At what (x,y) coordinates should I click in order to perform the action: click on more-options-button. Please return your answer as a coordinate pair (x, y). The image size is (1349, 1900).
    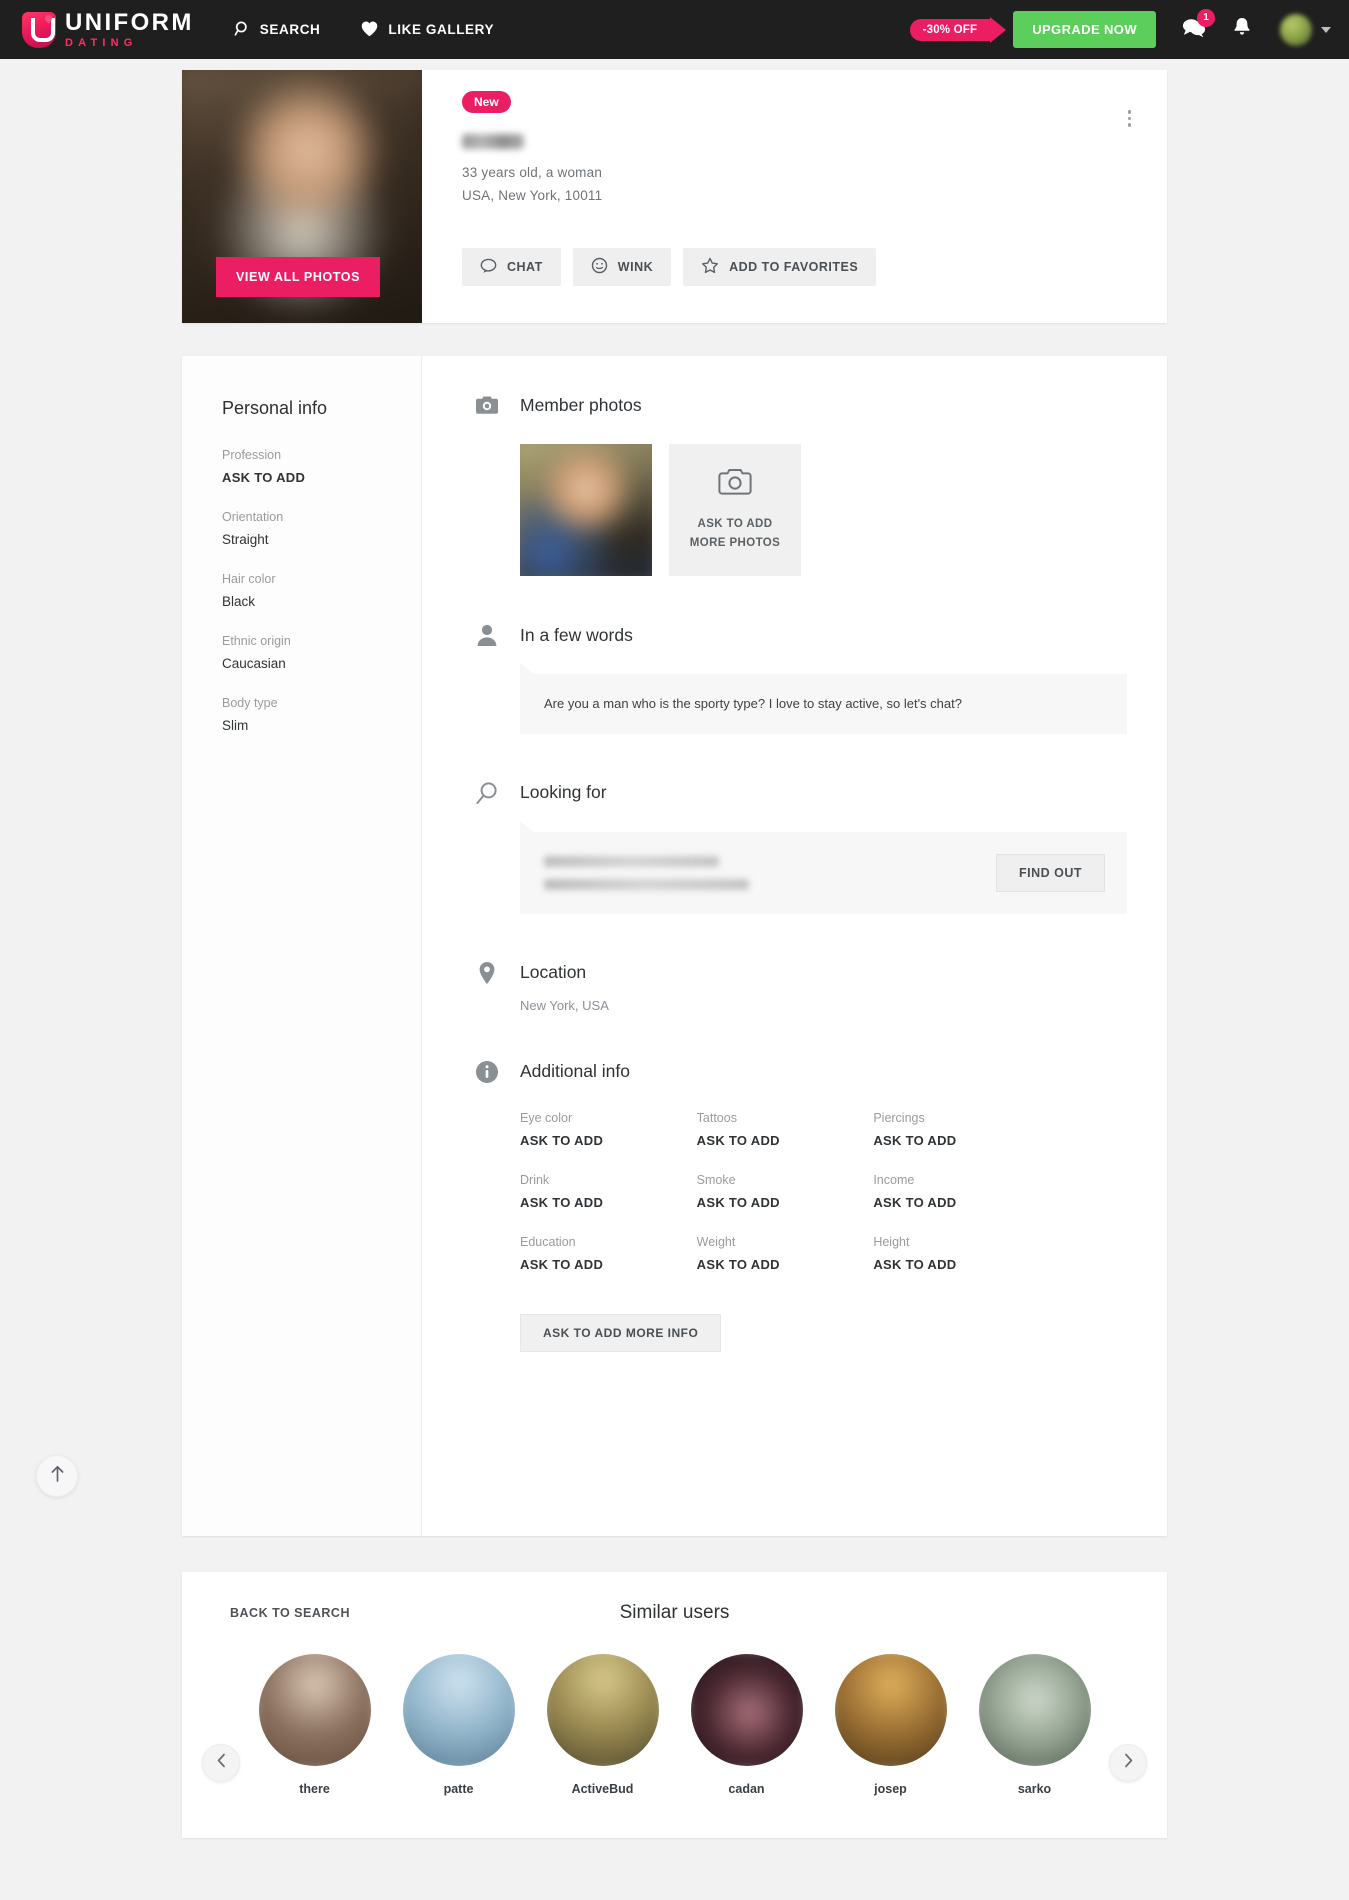
    Looking at the image, I should click on (1129, 118).